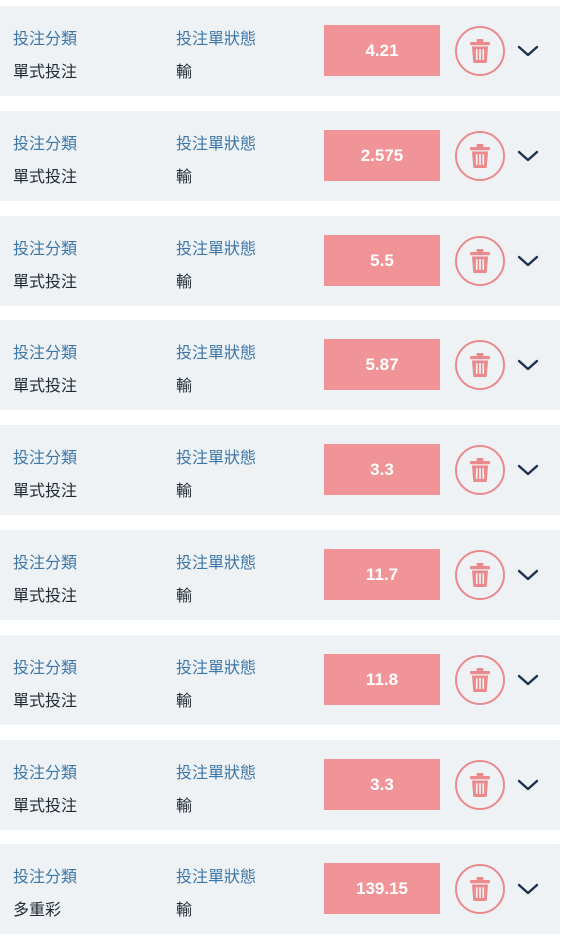  I want to click on bet-card: 投注分類 單式投注 投注單狀態 輸 5.87, so click(280, 365).